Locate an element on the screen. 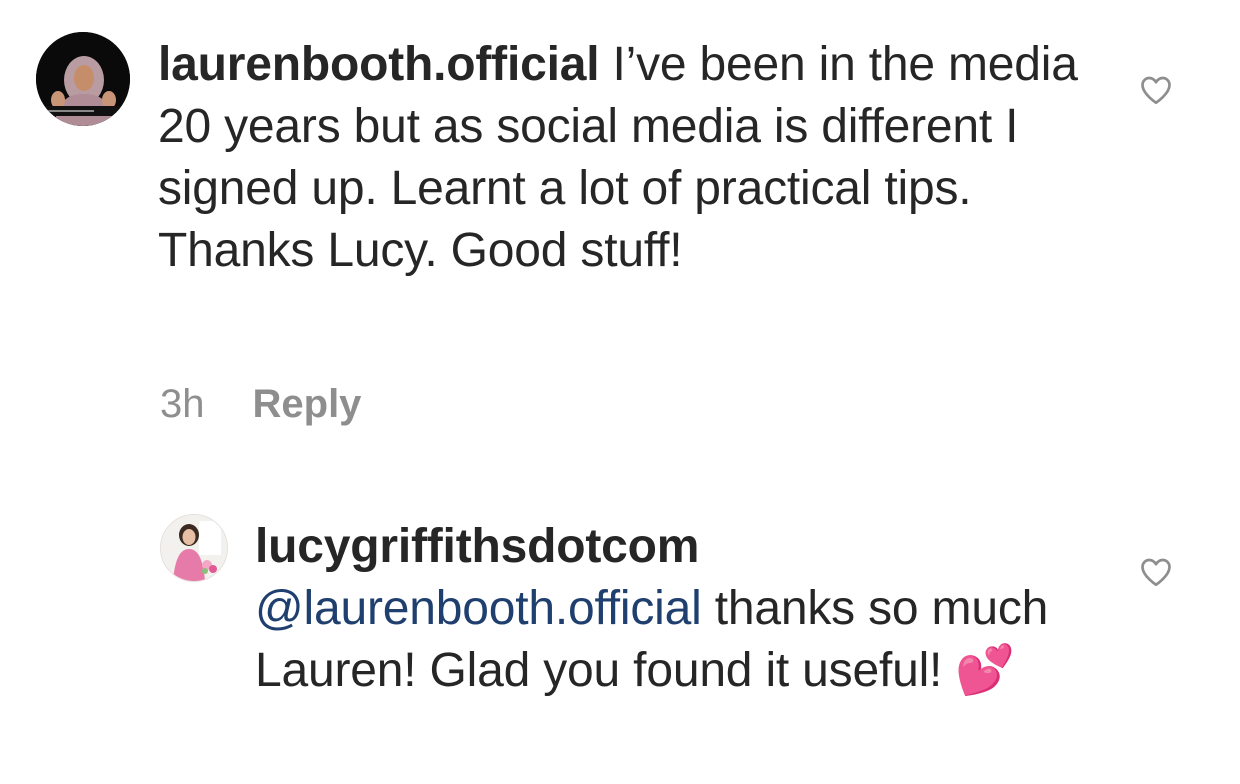  comment-timestamp: 3h is located at coordinates (182, 403).